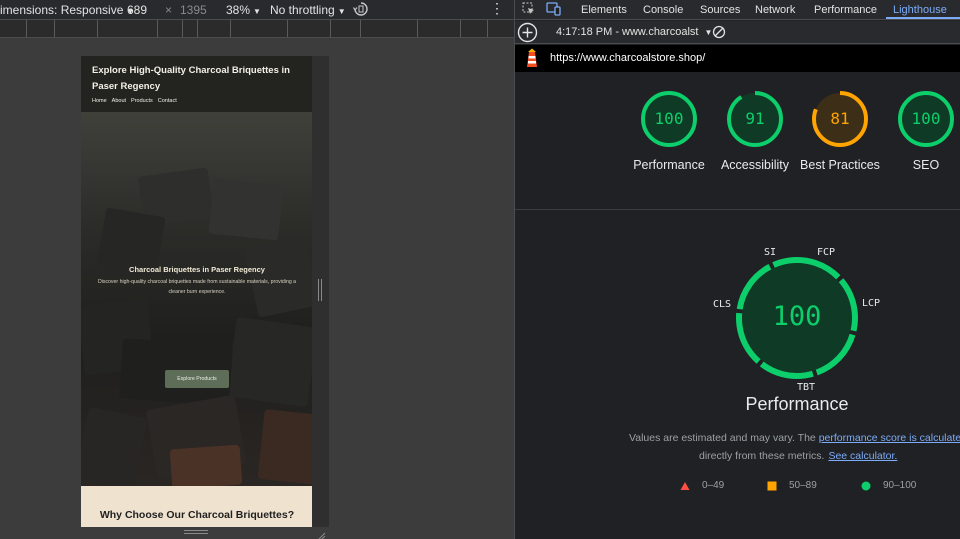 This screenshot has height=539, width=960. What do you see at coordinates (871, 303) in the screenshot?
I see `metric-lcp: LCP` at bounding box center [871, 303].